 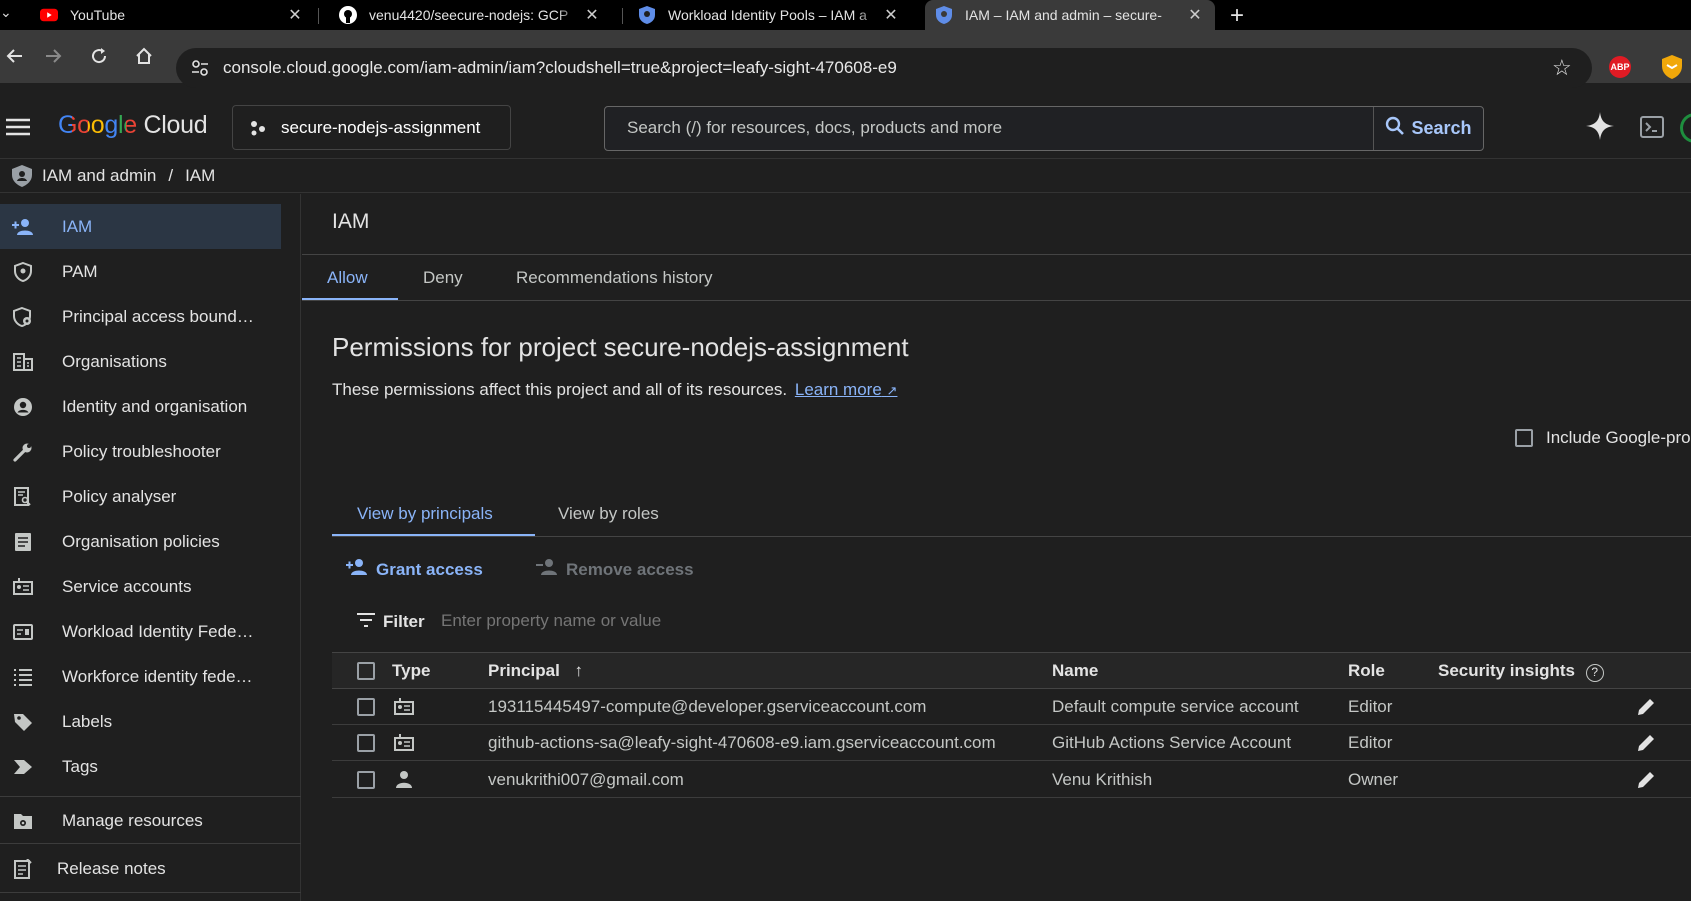 I want to click on sidebar-item-policy-analyser: Policy analyser, so click(x=140, y=496).